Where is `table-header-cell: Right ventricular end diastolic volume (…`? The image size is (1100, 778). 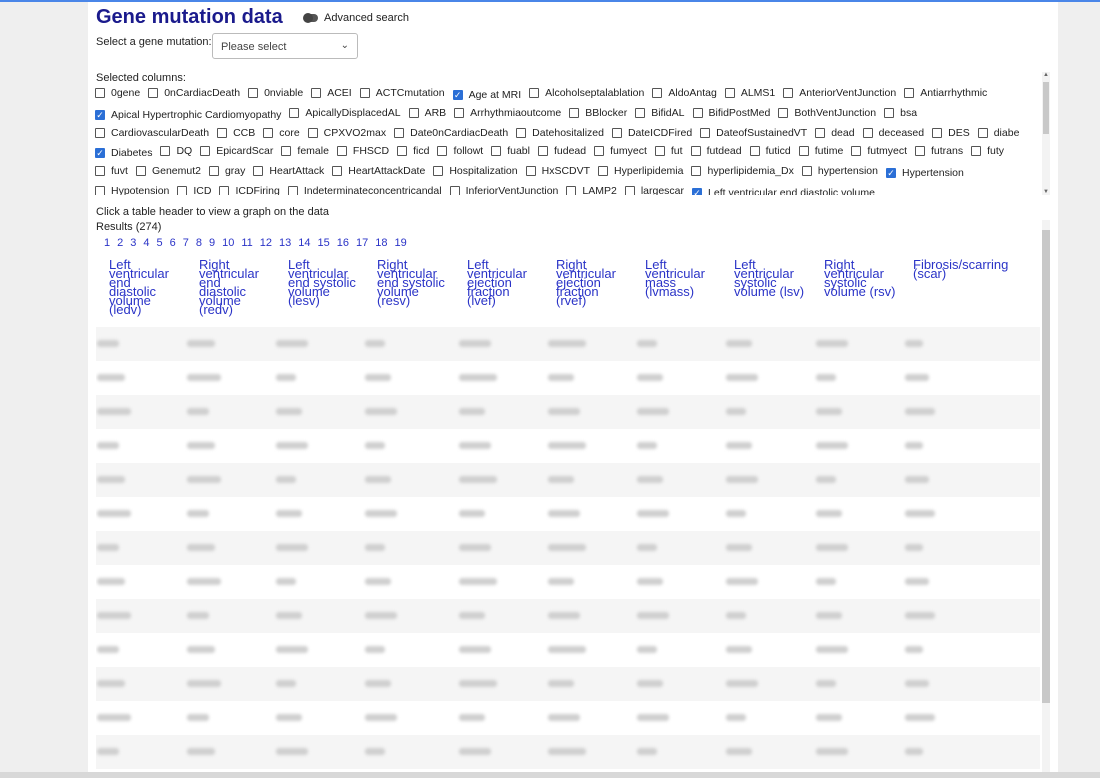
table-header-cell: Right ventricular end diastolic volume (… is located at coordinates (235, 287).